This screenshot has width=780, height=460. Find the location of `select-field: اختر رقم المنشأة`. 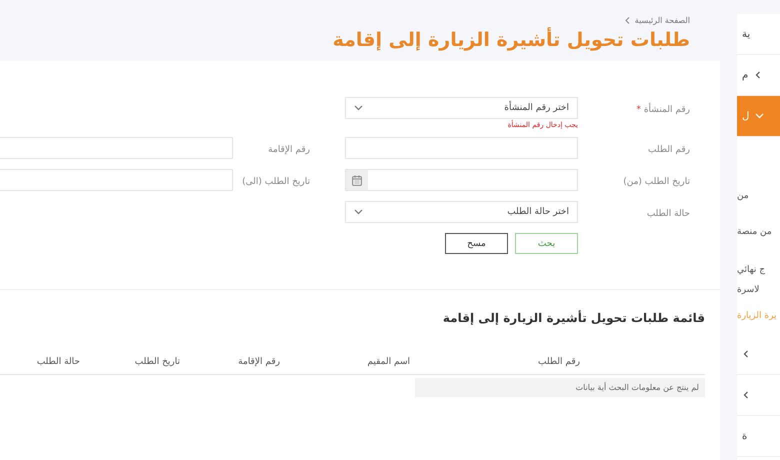

select-field: اختر رقم المنشأة is located at coordinates (461, 108).